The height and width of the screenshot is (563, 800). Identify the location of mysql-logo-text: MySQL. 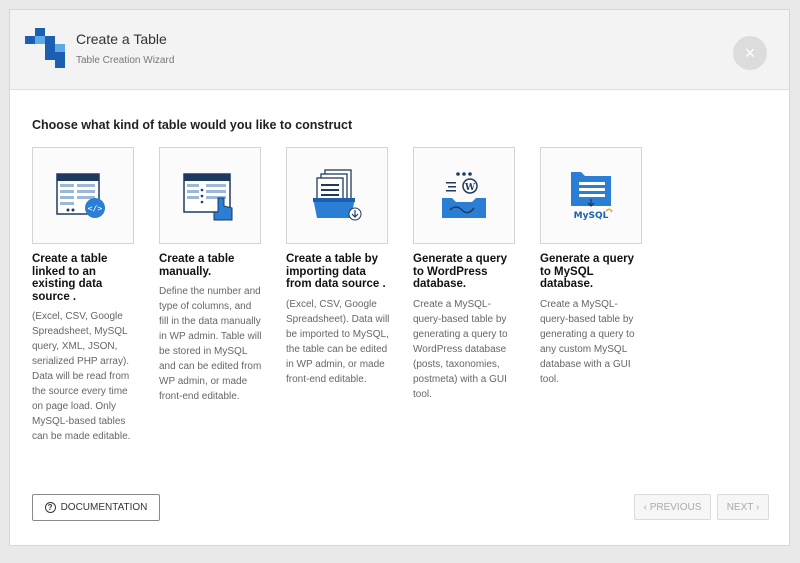
(591, 216).